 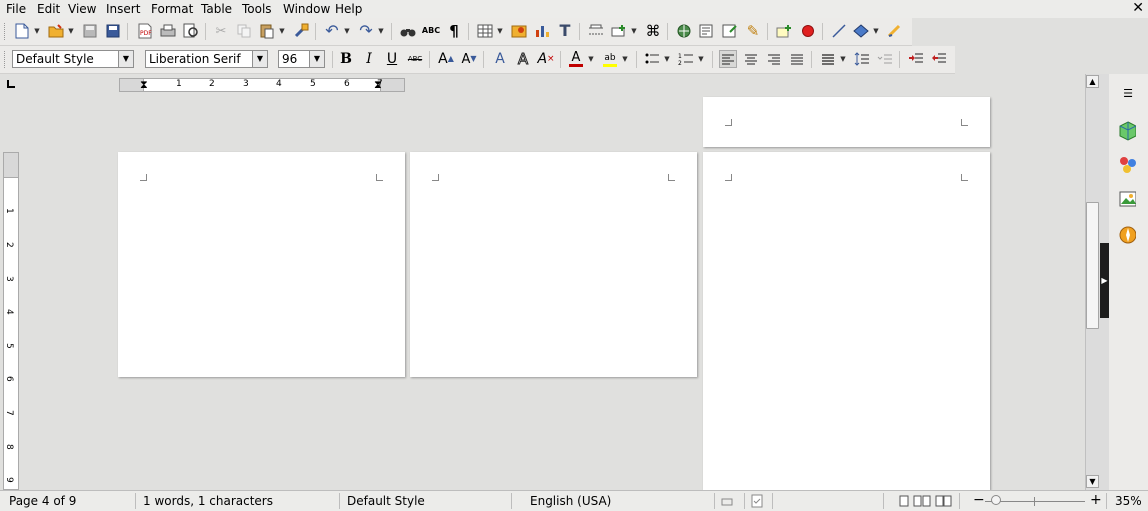 I want to click on undo-dropdown: ▼, so click(x=347, y=31).